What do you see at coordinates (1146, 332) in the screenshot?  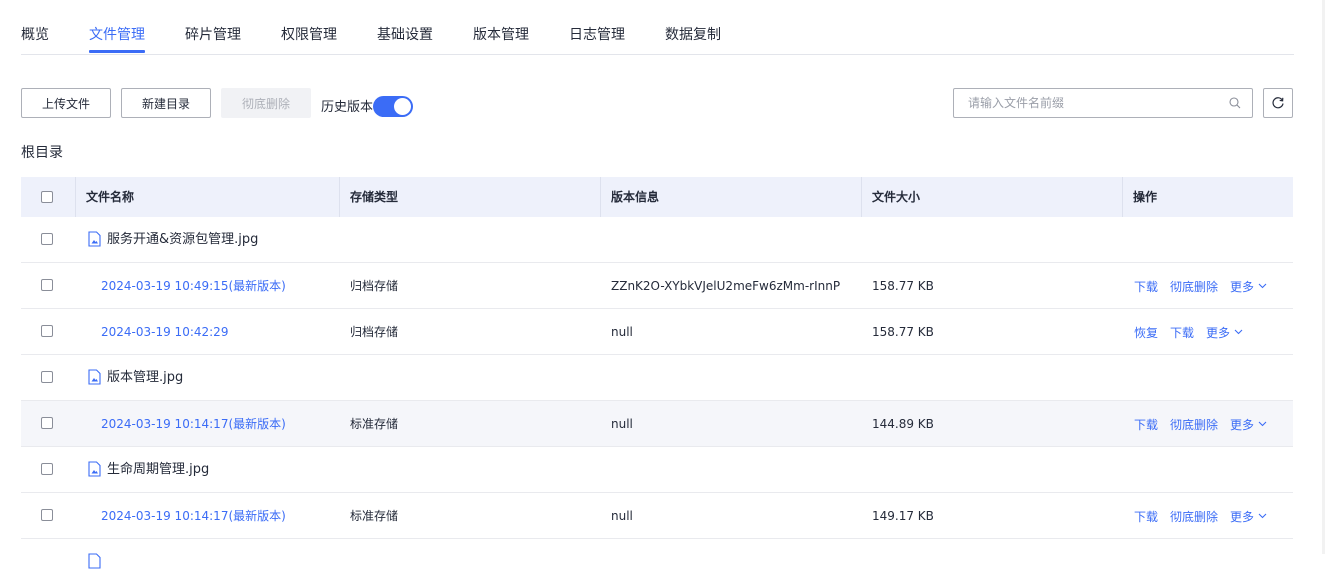 I see `restore-link: 恢复` at bounding box center [1146, 332].